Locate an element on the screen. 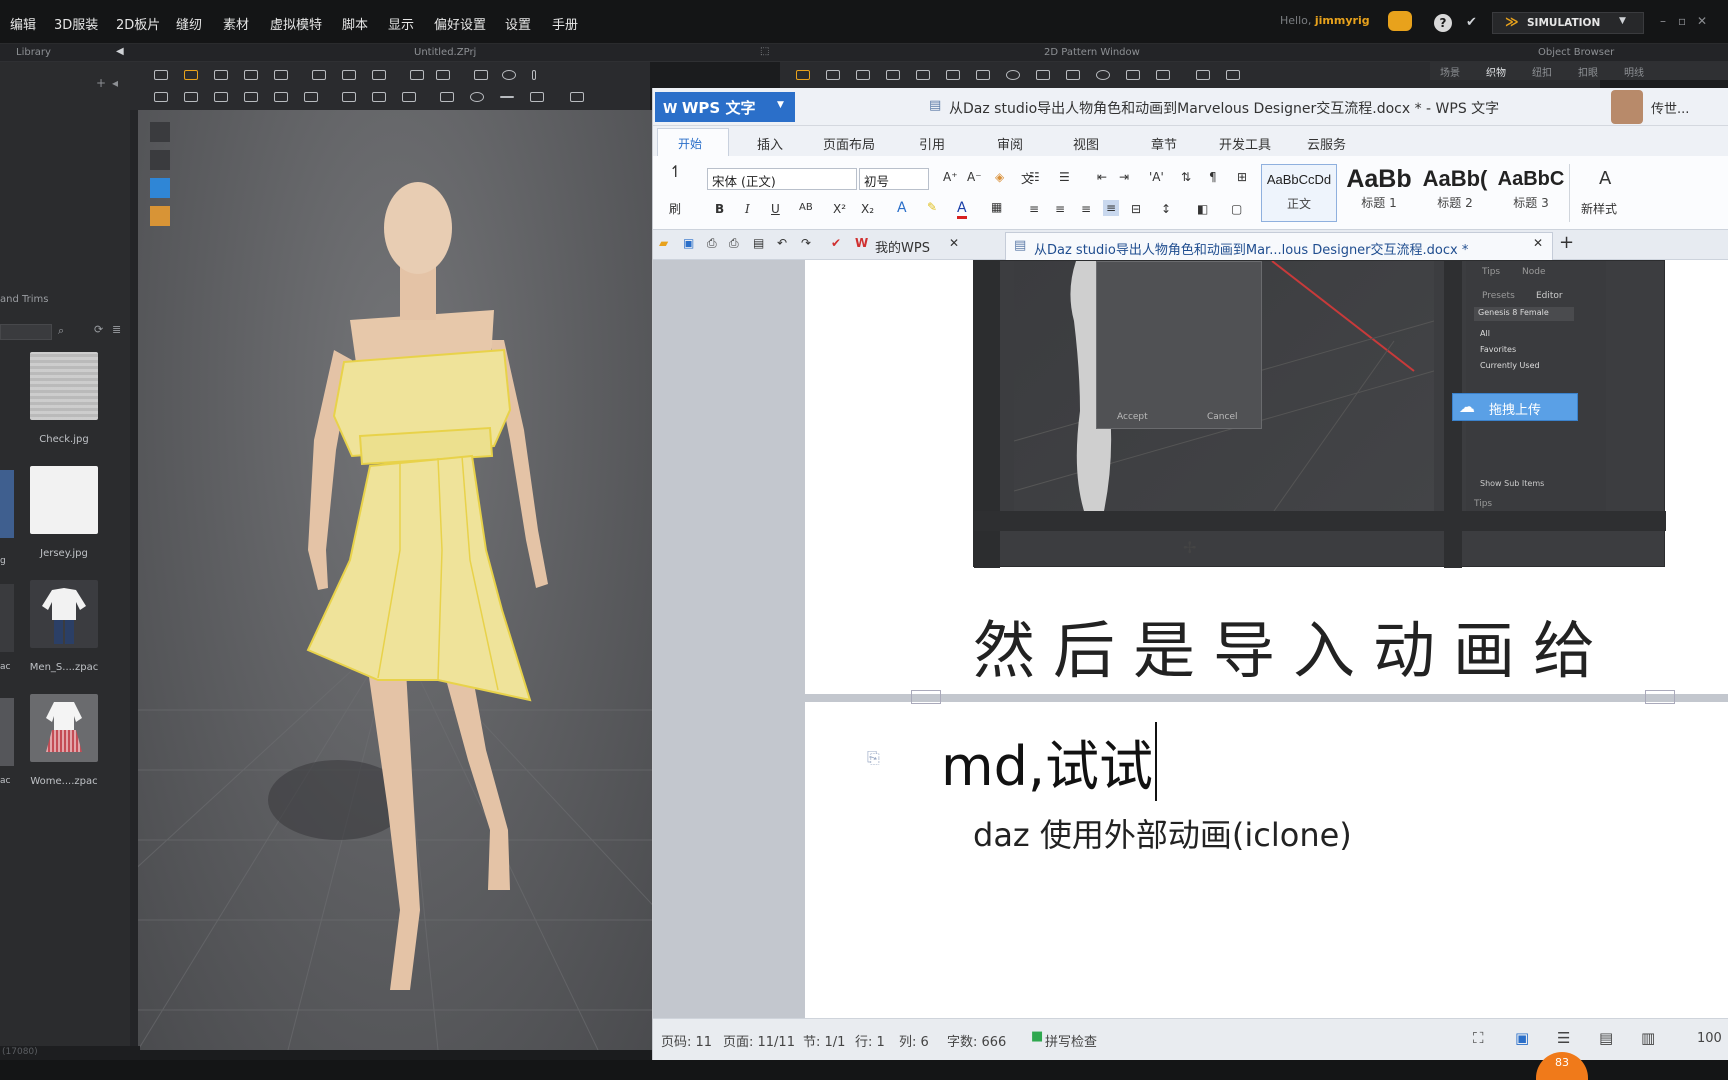 The width and height of the screenshot is (1728, 1080). paragraph-mark-icon: ¶ is located at coordinates (1213, 177).